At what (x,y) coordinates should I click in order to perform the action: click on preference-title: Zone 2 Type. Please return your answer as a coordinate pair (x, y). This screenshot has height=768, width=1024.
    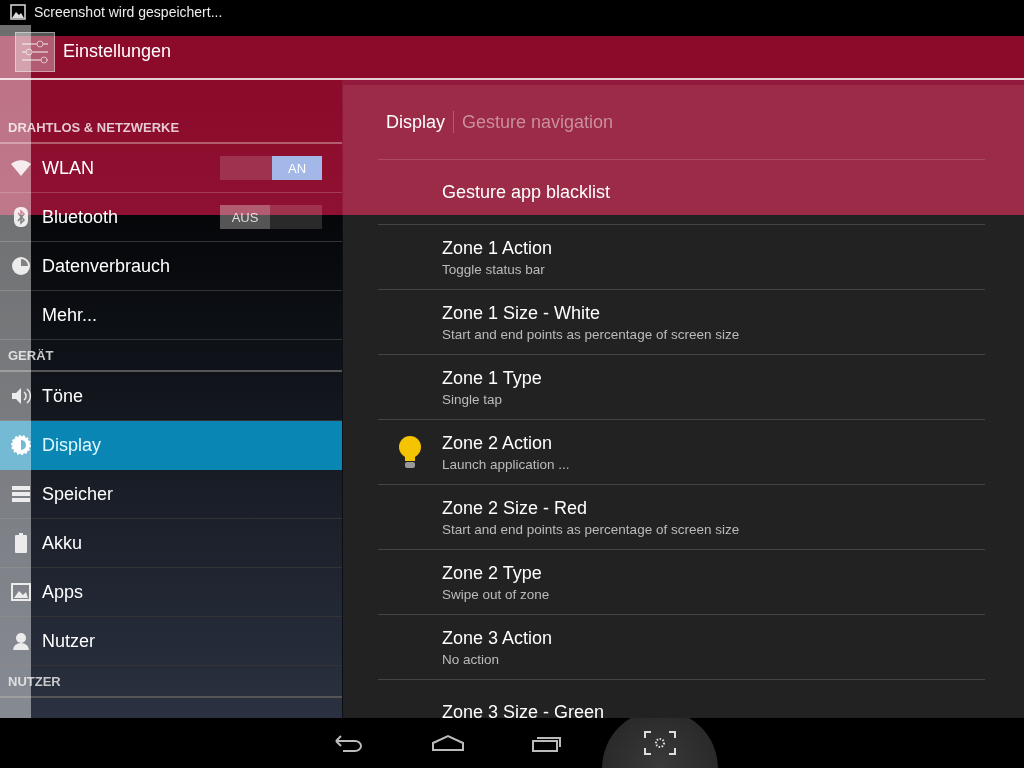
    Looking at the image, I should click on (496, 573).